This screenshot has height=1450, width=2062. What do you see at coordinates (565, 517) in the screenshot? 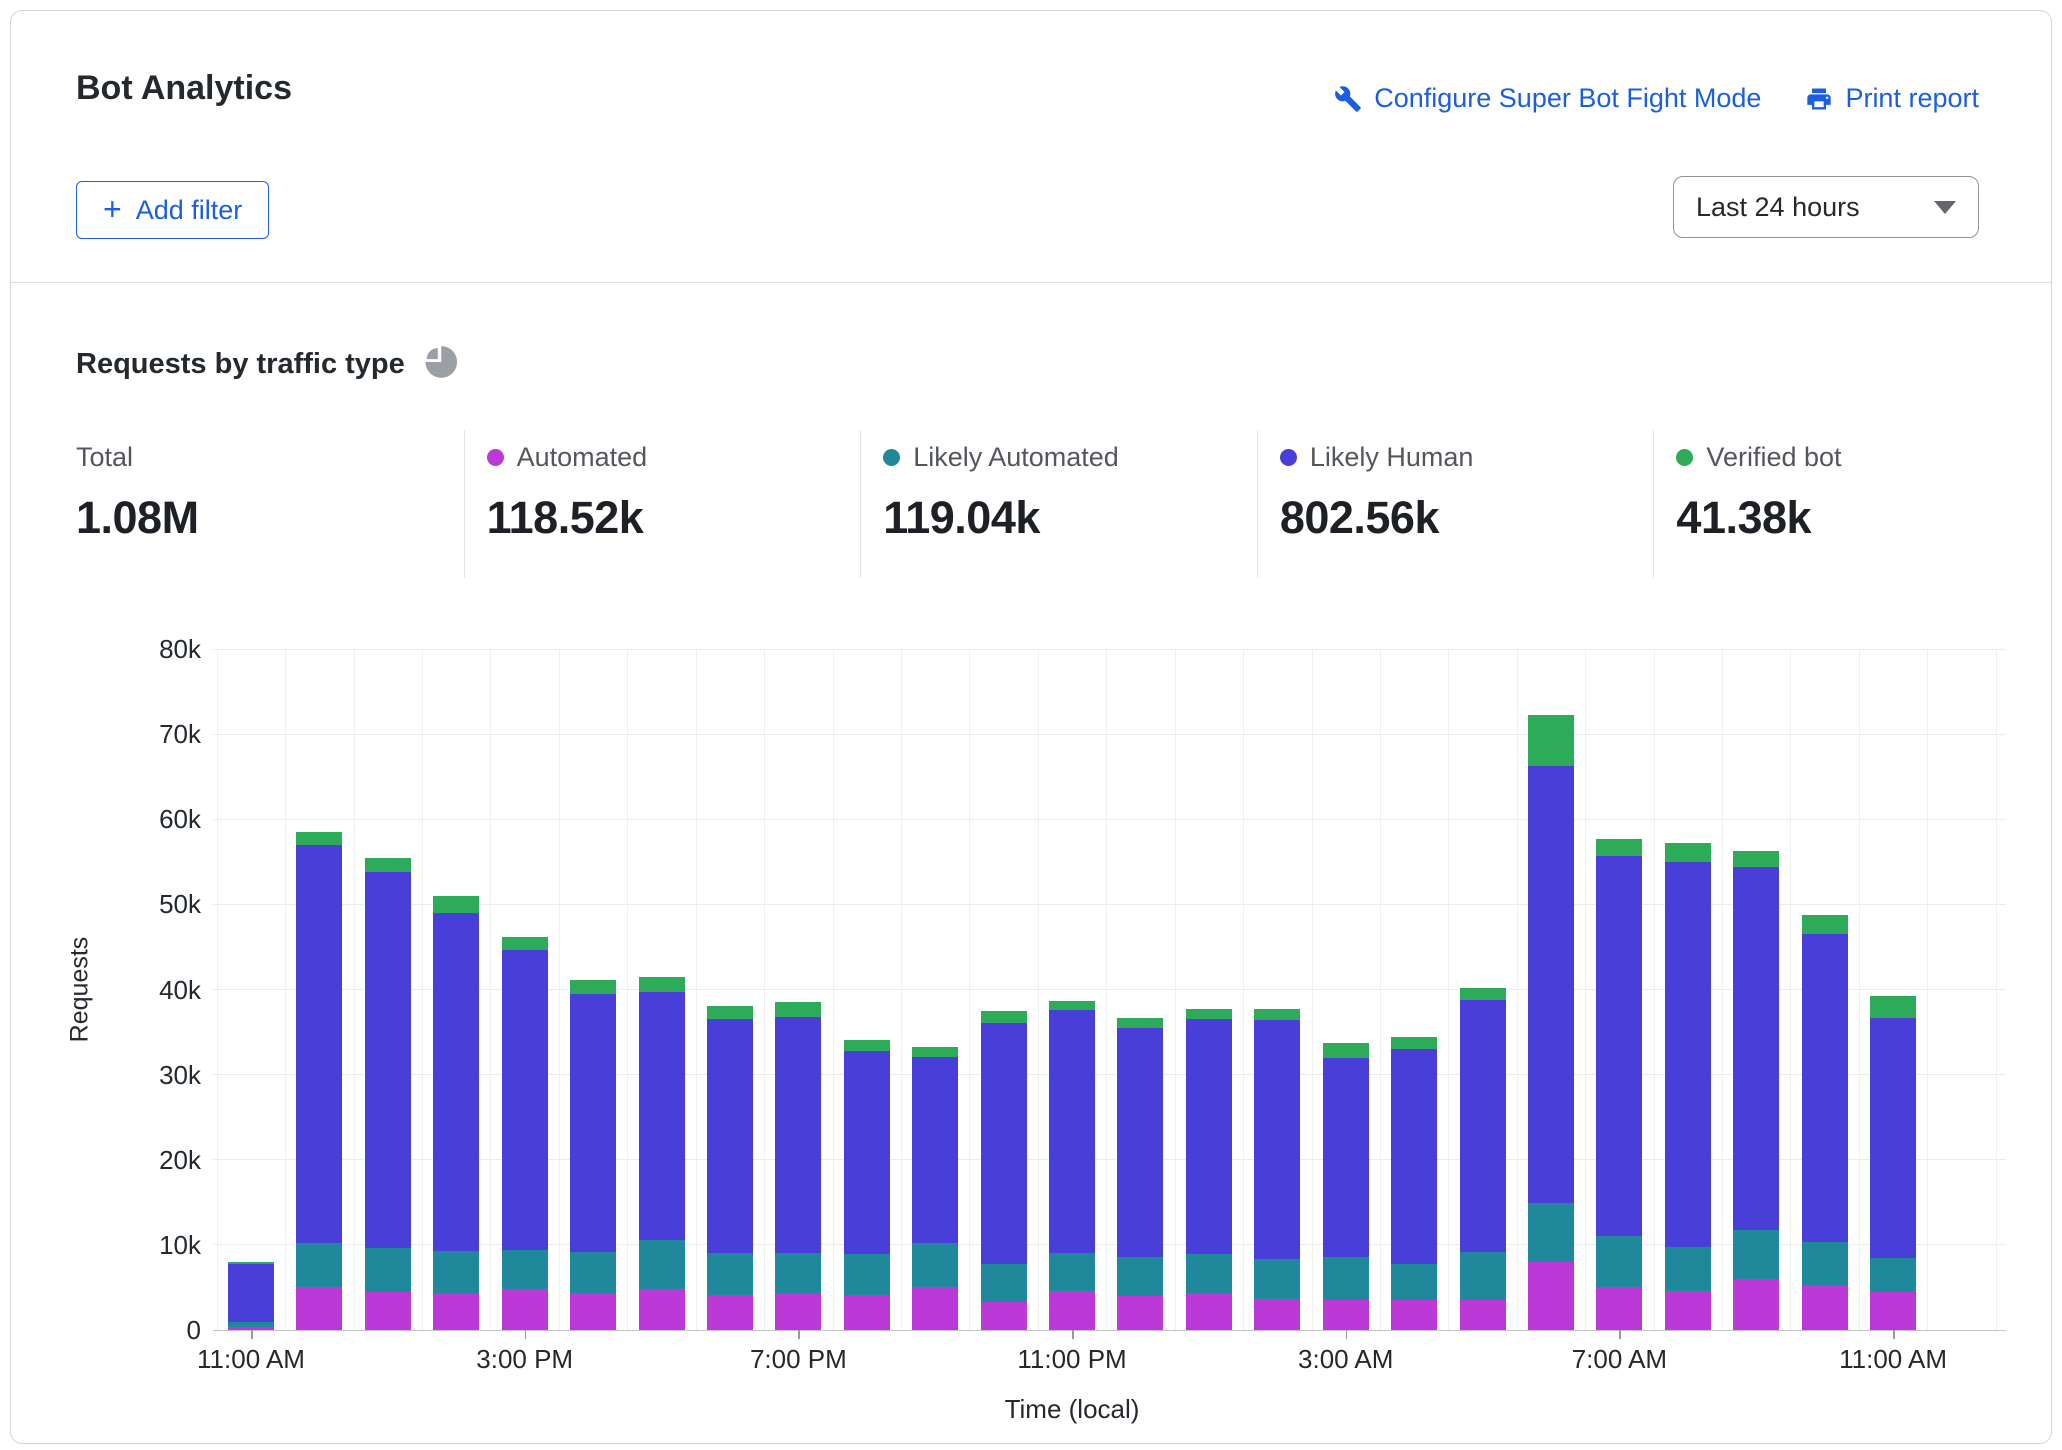
I see `stat-value: 118.52k` at bounding box center [565, 517].